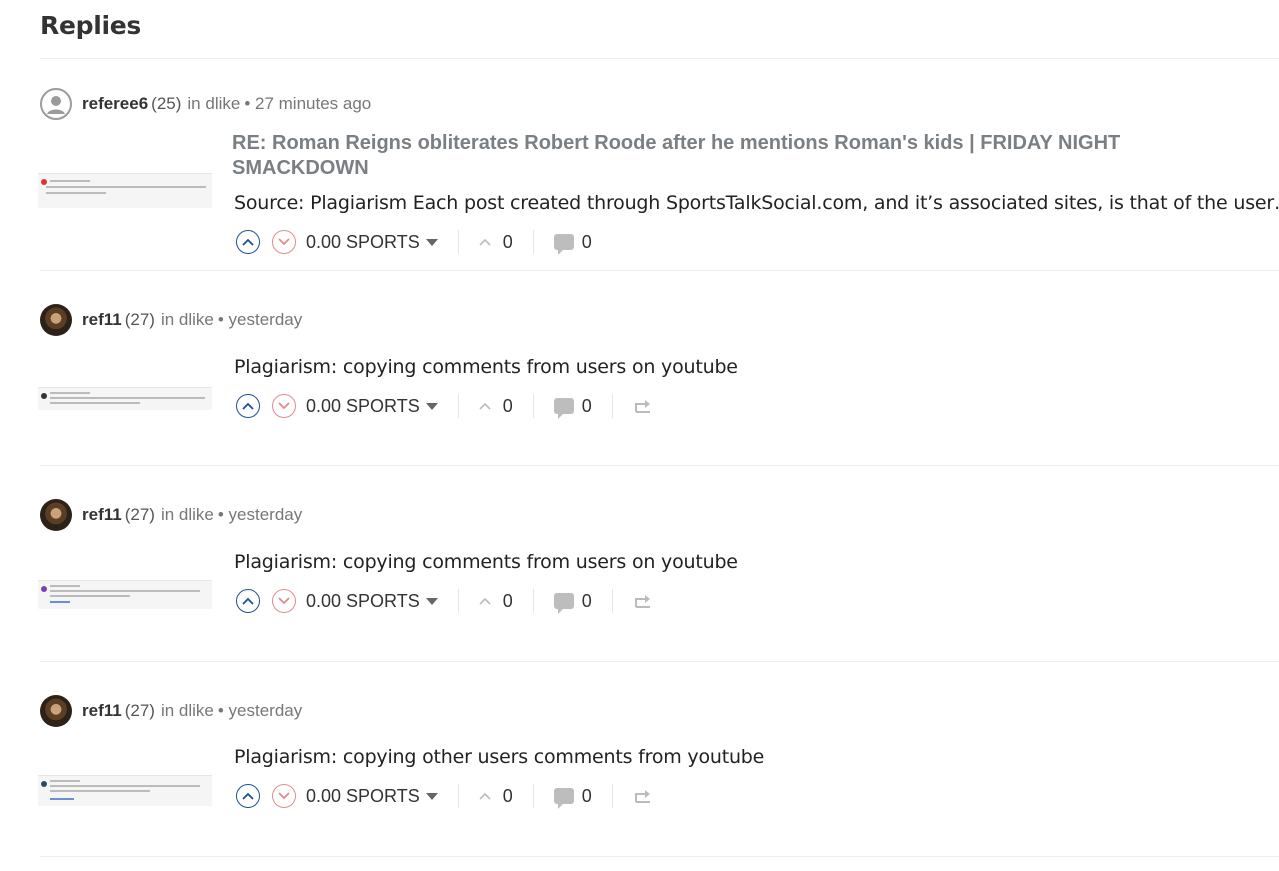 The width and height of the screenshot is (1279, 871). Describe the element at coordinates (115, 104) in the screenshot. I see `author-link: referee6` at that location.